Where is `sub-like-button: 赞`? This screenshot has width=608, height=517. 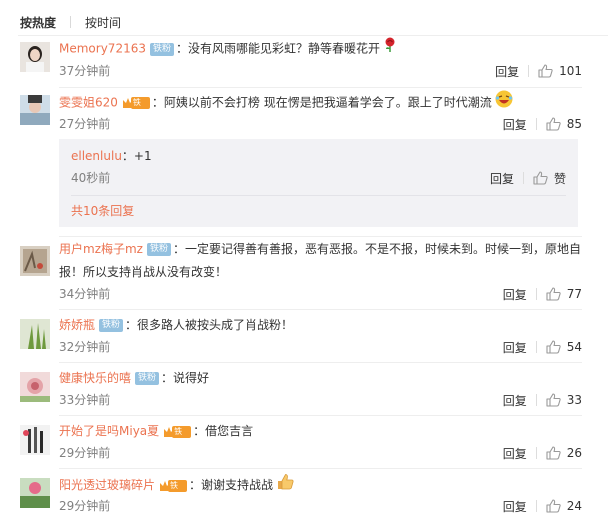 sub-like-button: 赞 is located at coordinates (549, 178).